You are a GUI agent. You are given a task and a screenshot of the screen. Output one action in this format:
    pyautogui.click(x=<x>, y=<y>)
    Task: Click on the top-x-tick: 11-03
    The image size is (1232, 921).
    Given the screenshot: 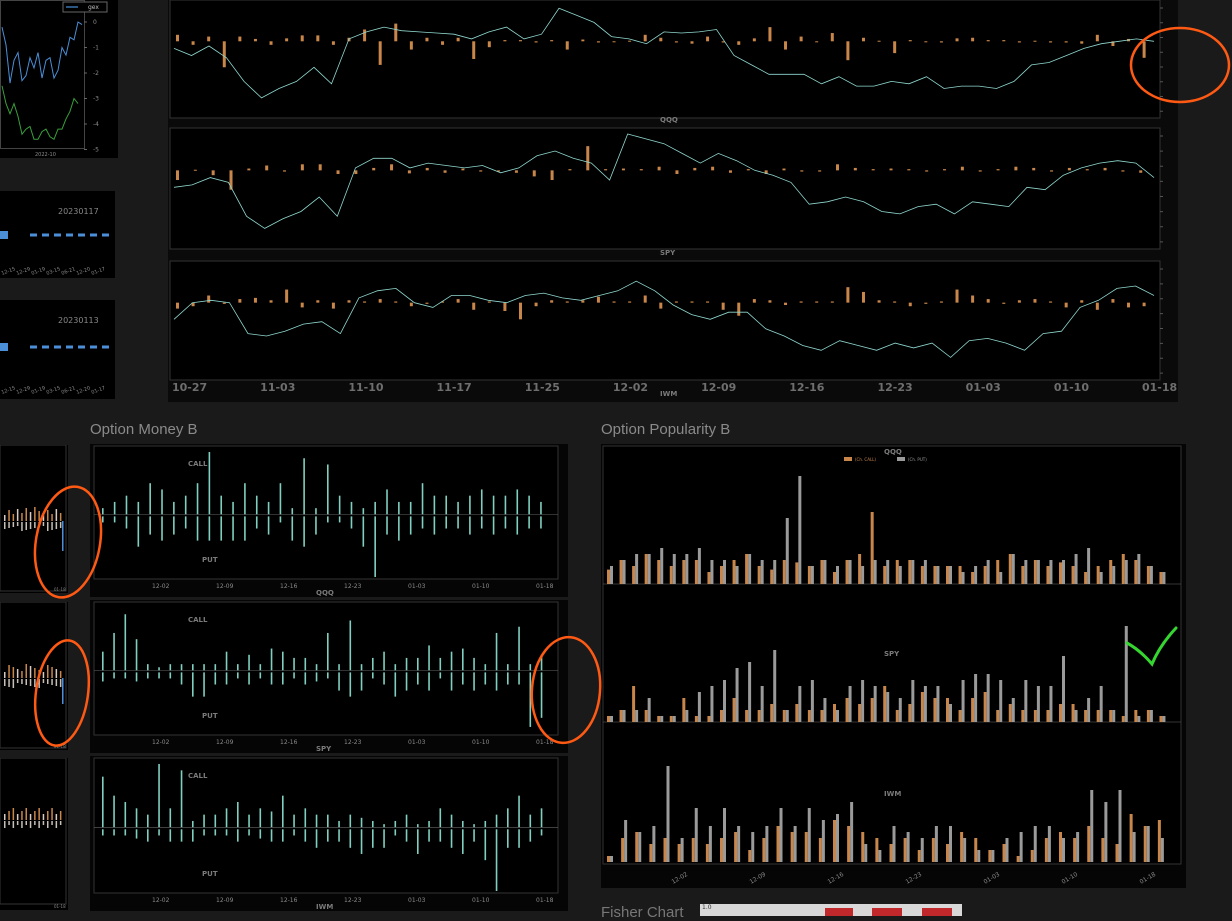 What is the action you would take?
    pyautogui.click(x=277, y=387)
    